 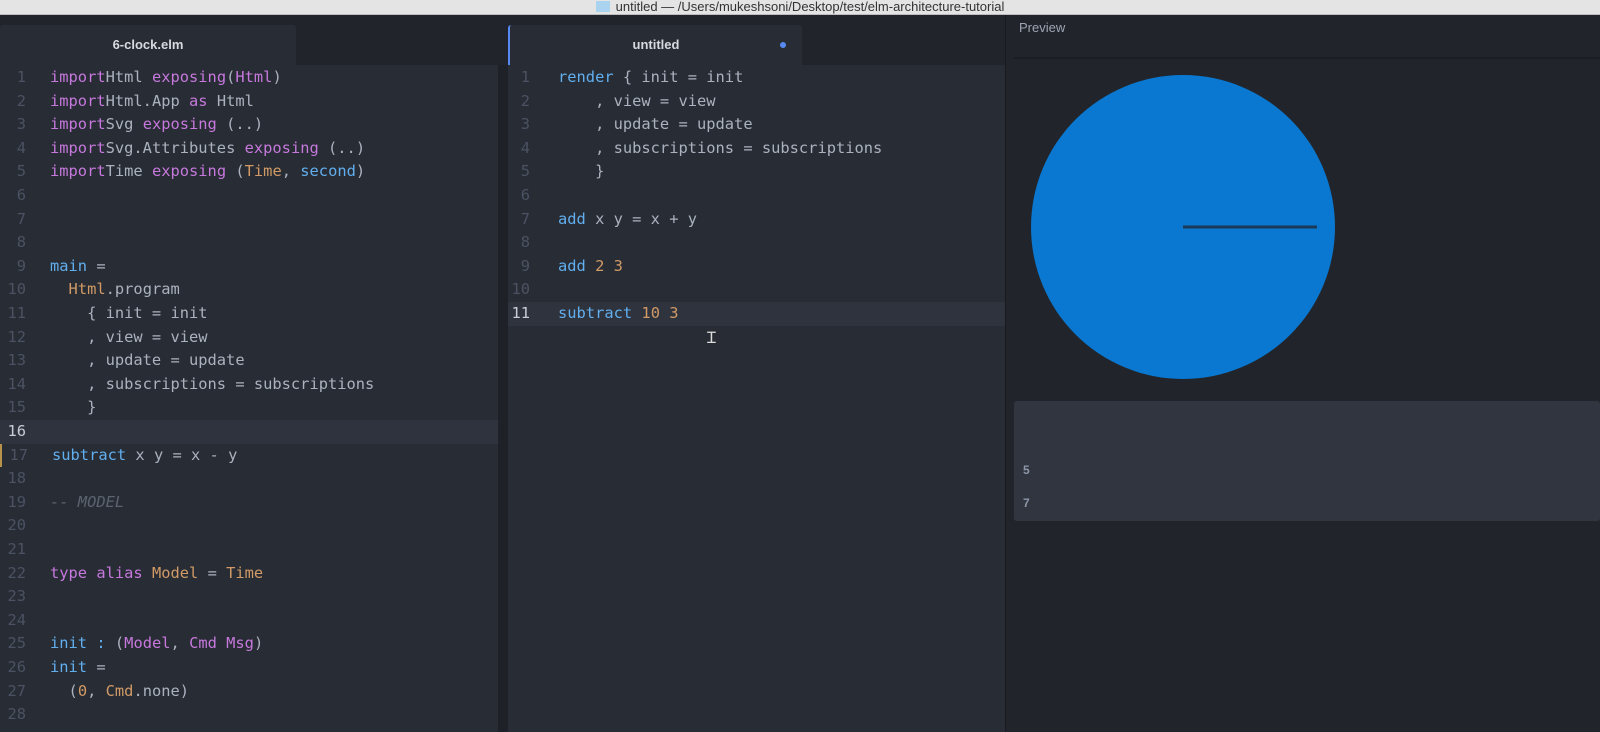 I want to click on code-line: 1 importHtml exposing(Html), so click(x=249, y=78).